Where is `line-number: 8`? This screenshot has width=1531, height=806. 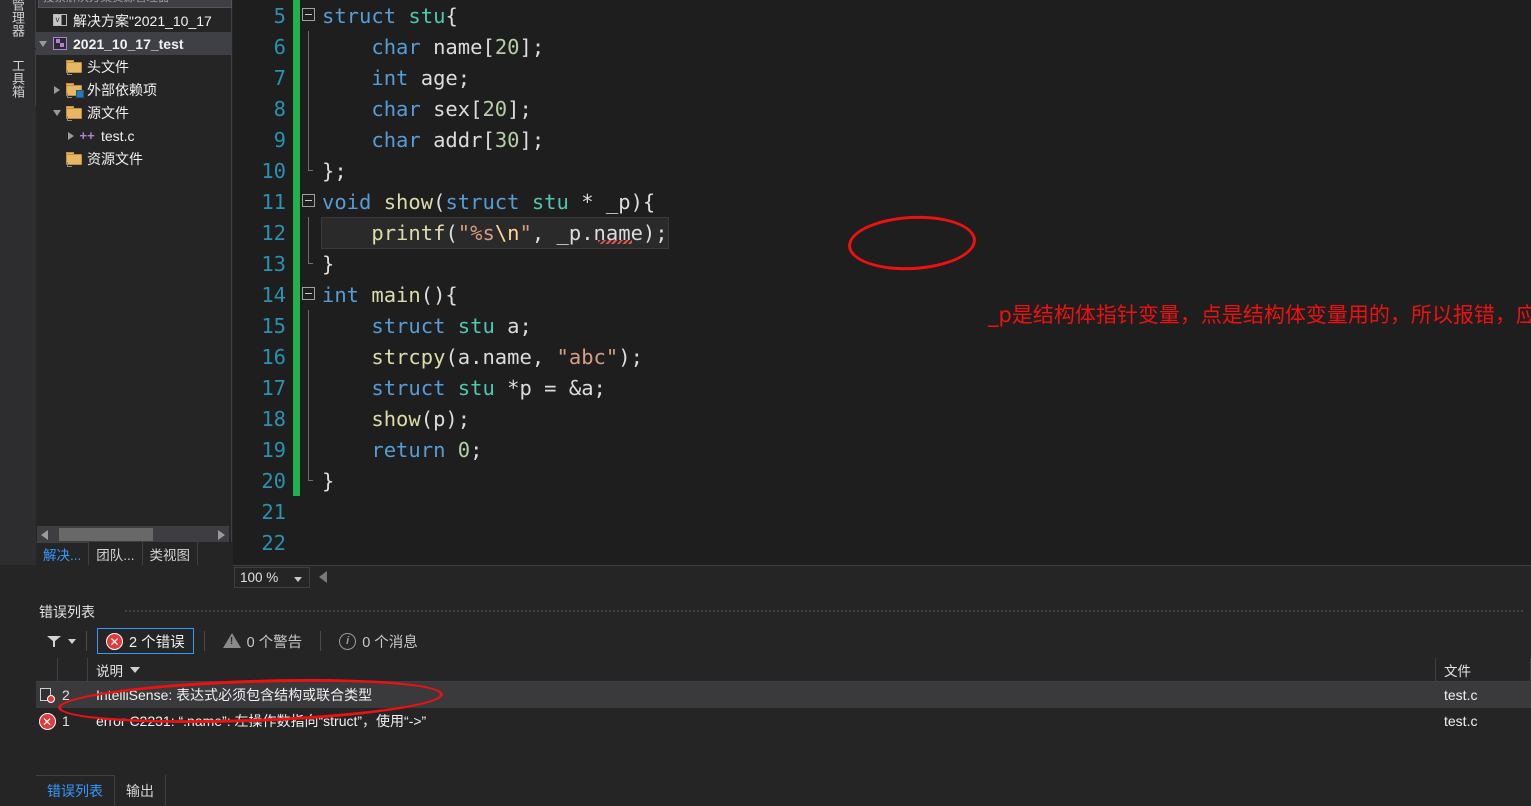
line-number: 8 is located at coordinates (279, 108).